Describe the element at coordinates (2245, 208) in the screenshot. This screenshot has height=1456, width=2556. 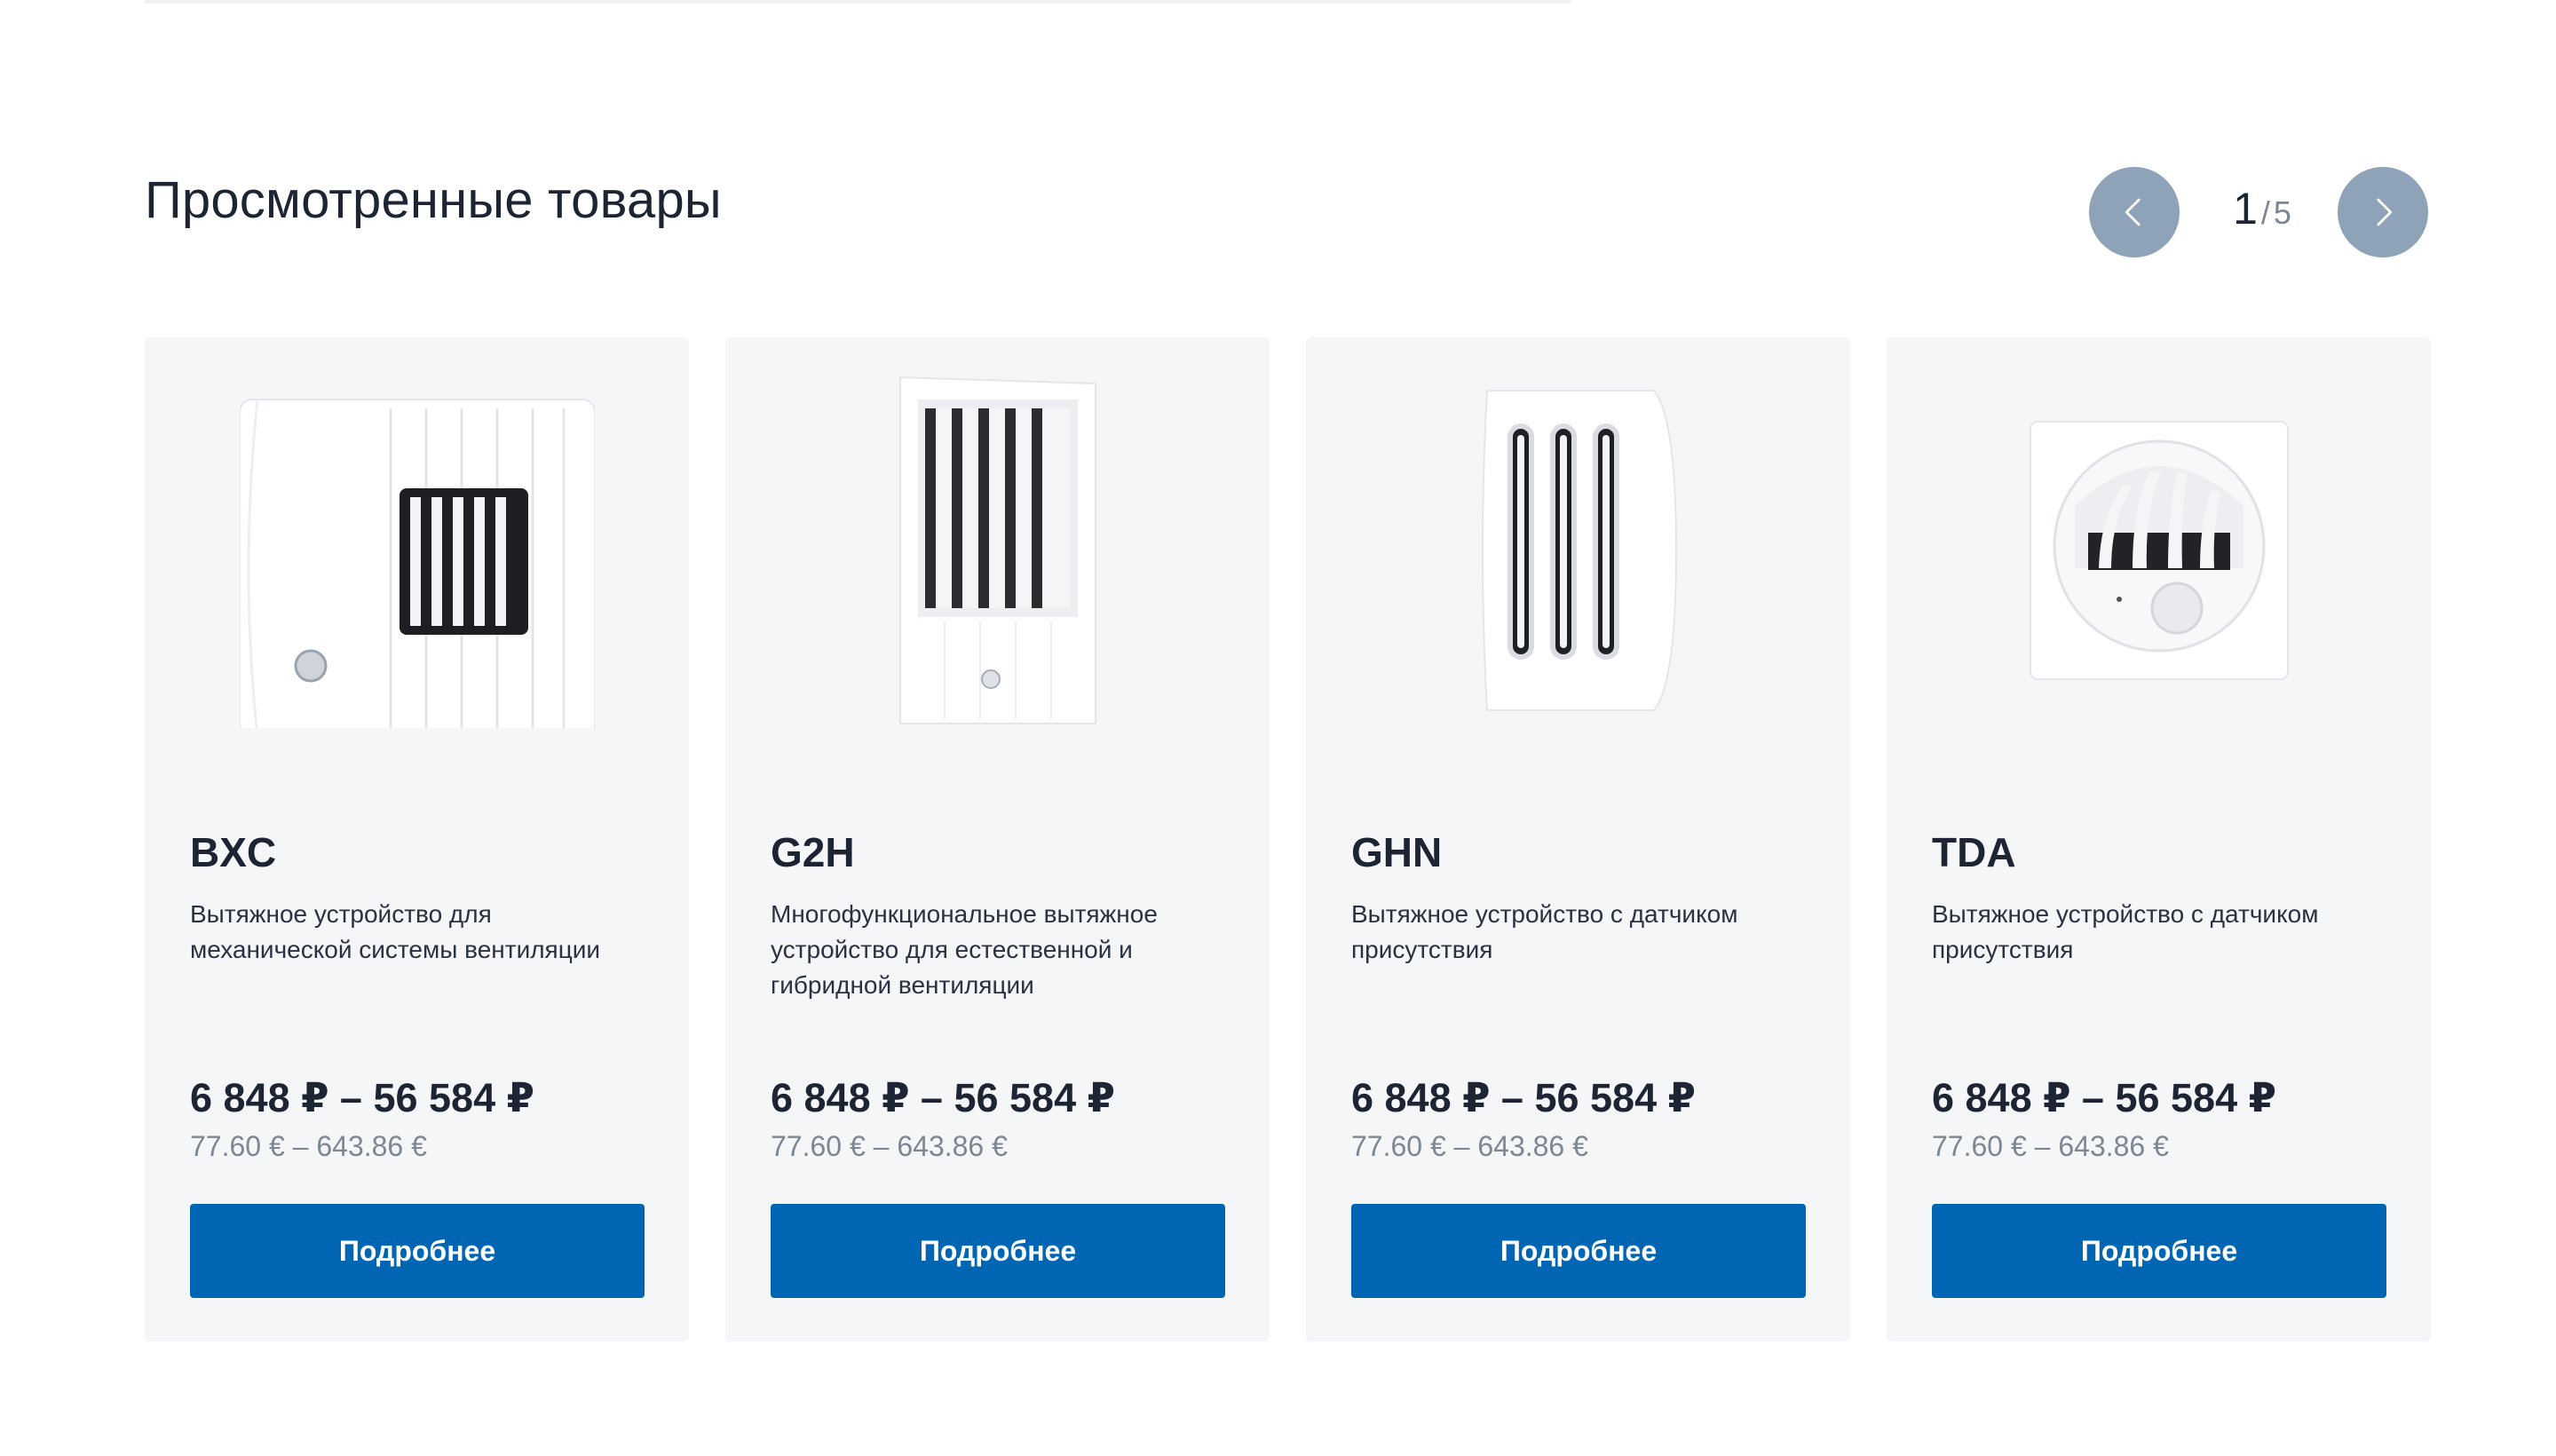
I see `page-current: 1` at that location.